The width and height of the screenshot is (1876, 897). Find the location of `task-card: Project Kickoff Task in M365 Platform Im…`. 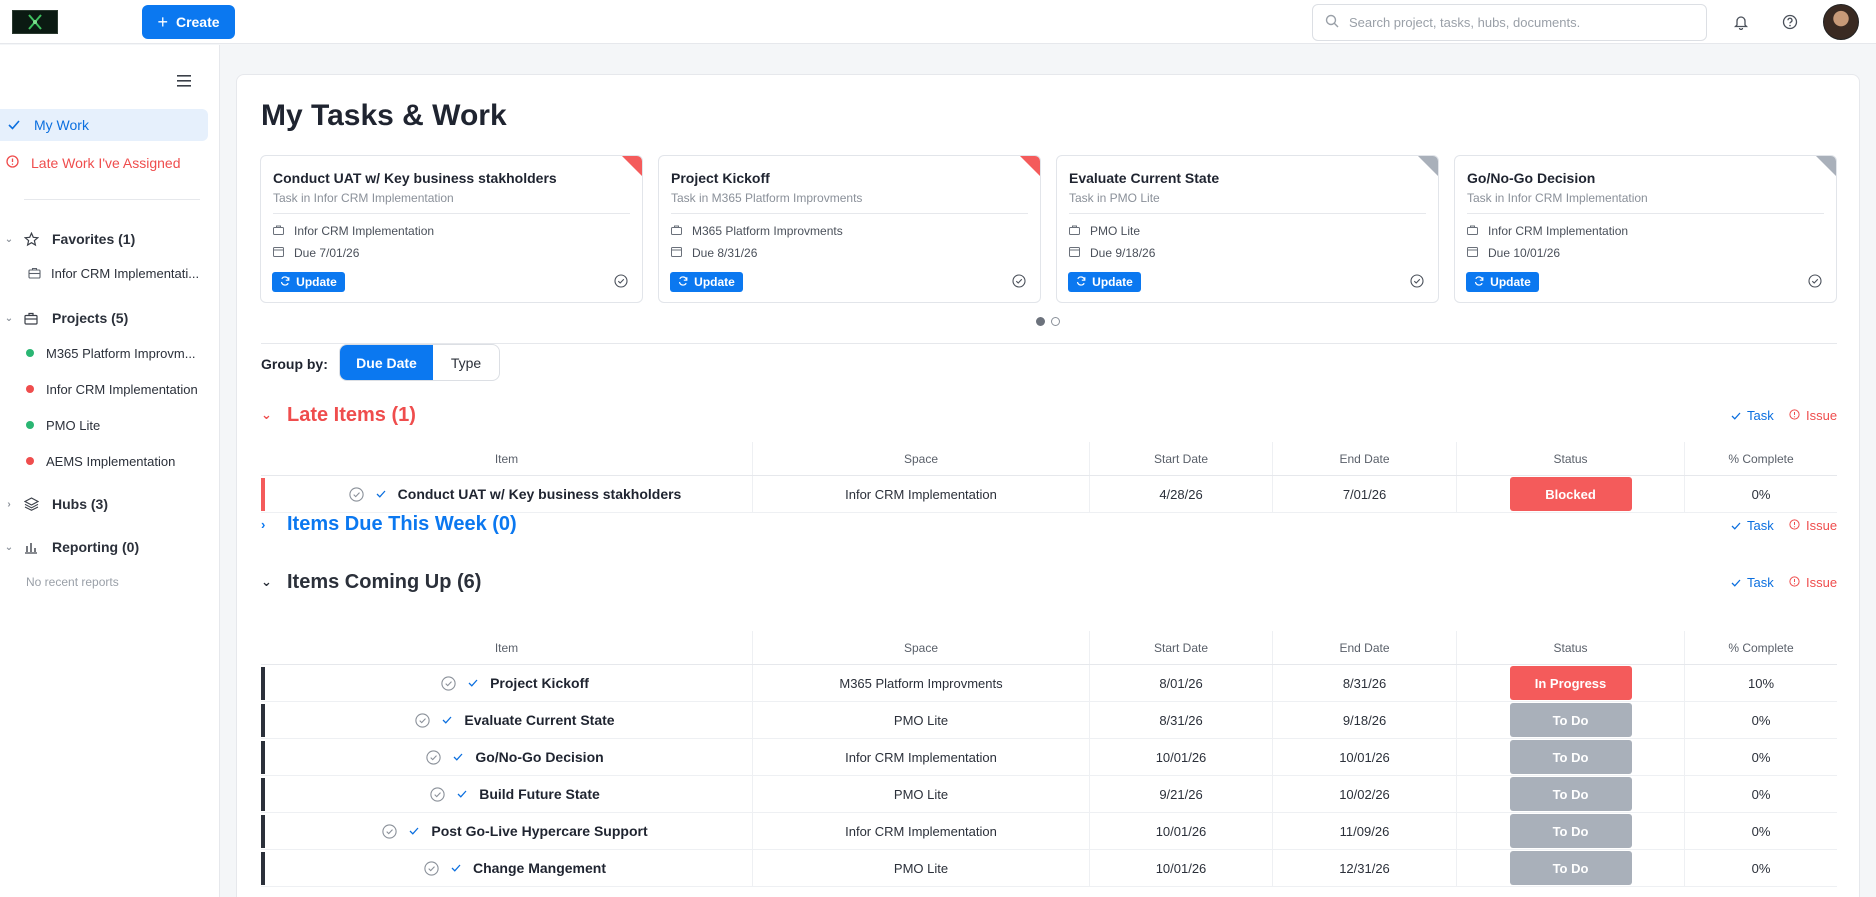

task-card: Project Kickoff Task in M365 Platform Im… is located at coordinates (849, 229).